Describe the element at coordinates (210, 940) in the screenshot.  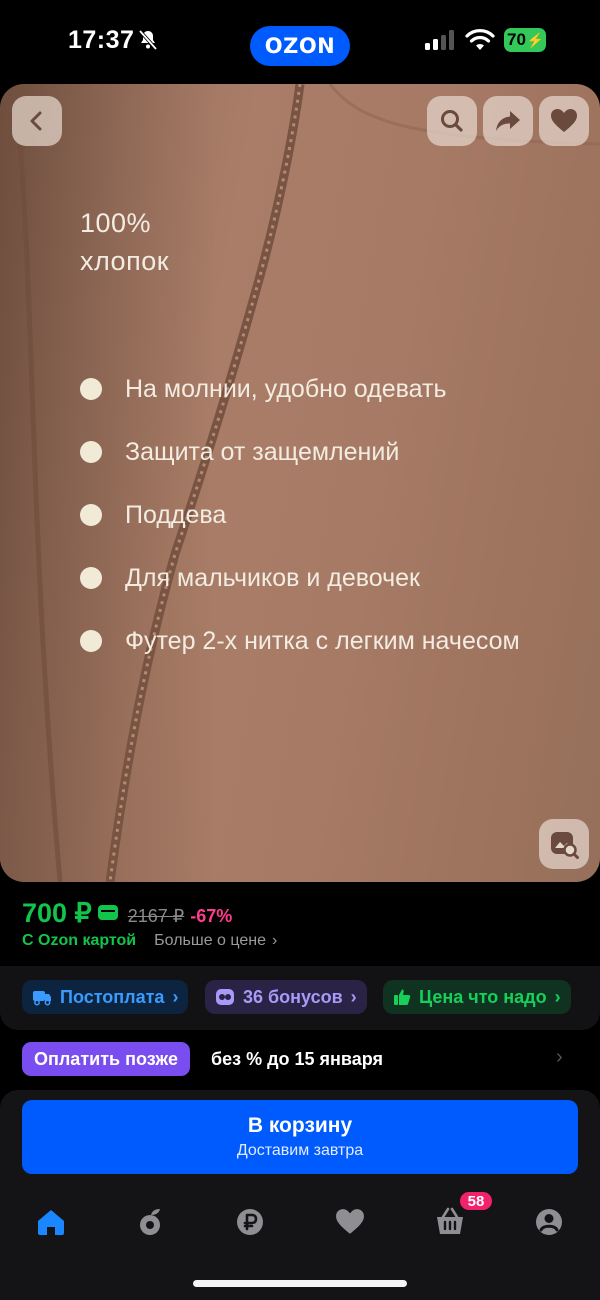
I see `more-about-price-label: Больше о цене` at that location.